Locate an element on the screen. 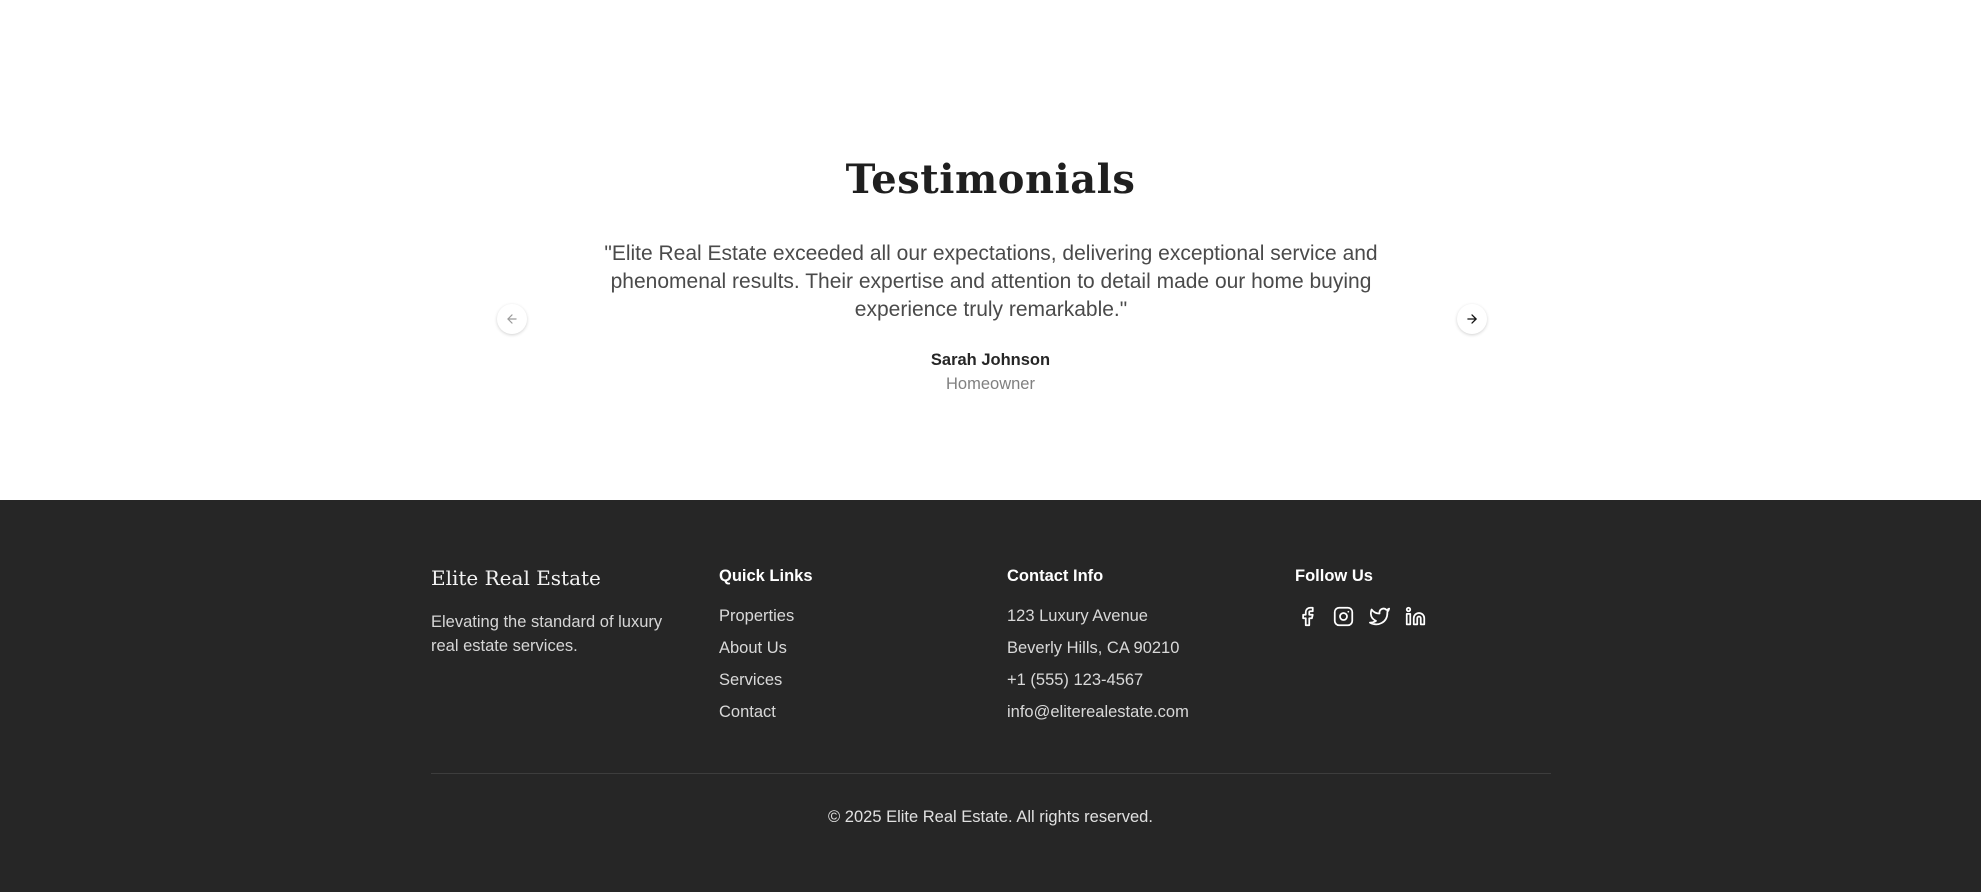 This screenshot has width=1981, height=892. next-testimonial-button is located at coordinates (1472, 319).